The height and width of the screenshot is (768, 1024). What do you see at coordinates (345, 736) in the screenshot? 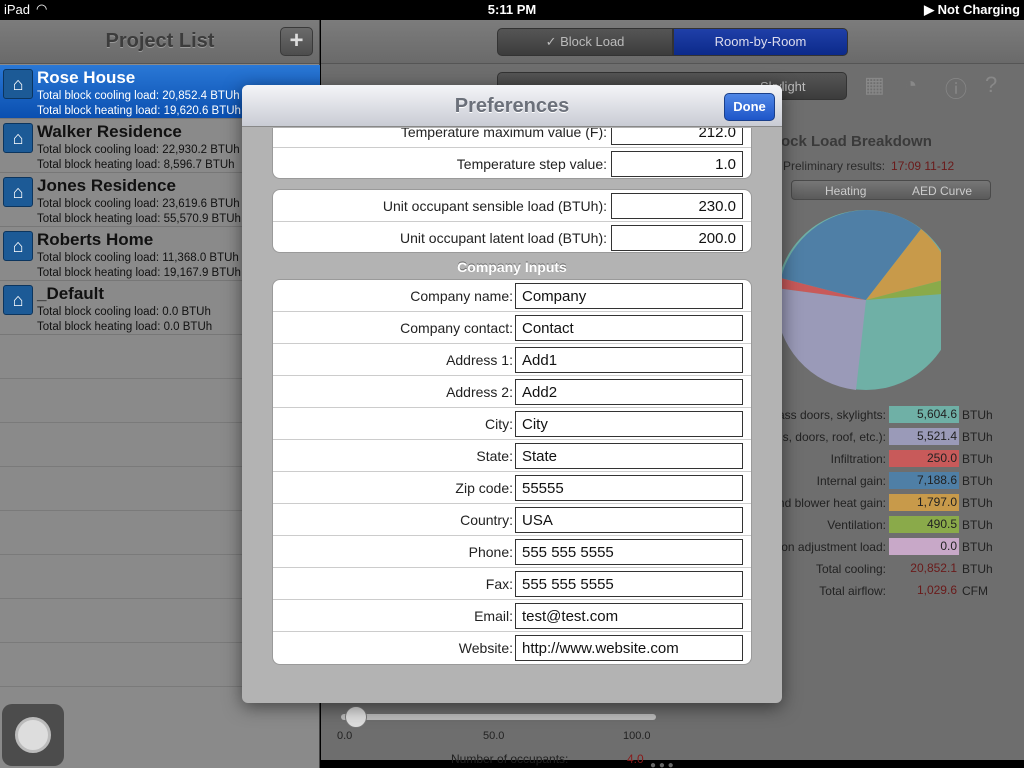
I see `slider-min-label: 0.0` at bounding box center [345, 736].